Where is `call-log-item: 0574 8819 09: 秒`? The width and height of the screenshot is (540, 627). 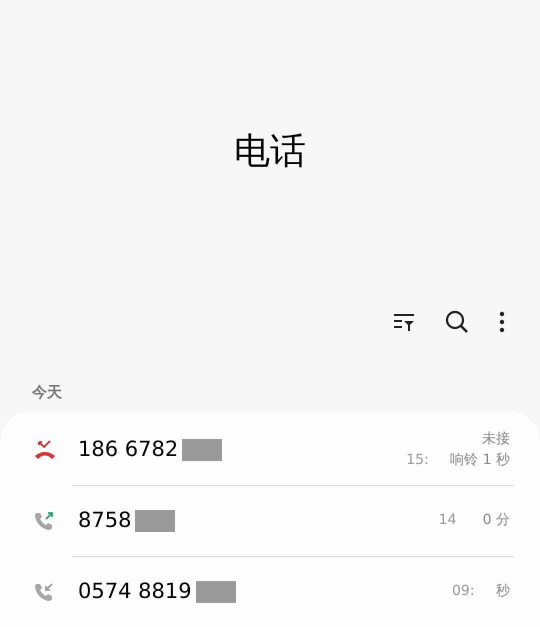
call-log-item: 0574 8819 09: 秒 is located at coordinates (270, 591).